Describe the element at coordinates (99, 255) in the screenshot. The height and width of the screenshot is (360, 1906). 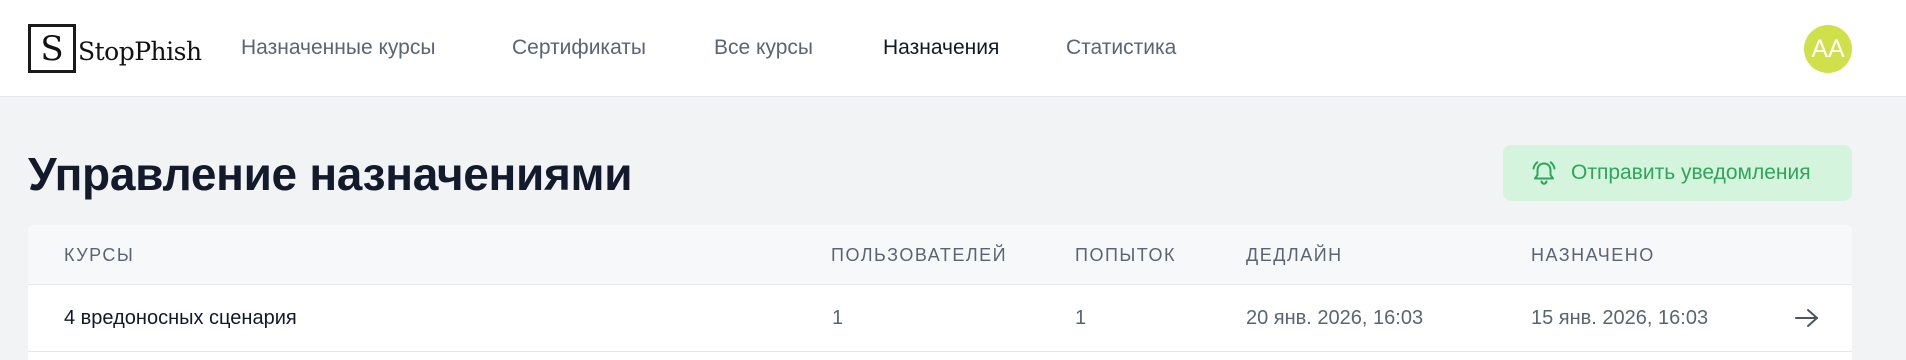
I see `column-header-courses: КУРСЫ` at that location.